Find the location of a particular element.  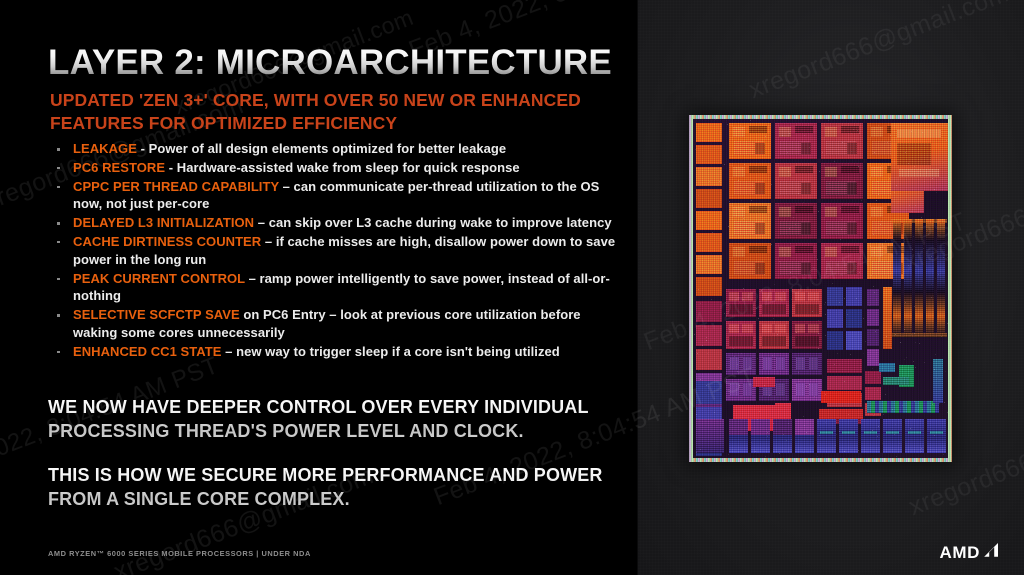

page-title: LAYER 2: MICROARCHITECTURE is located at coordinates (330, 63).